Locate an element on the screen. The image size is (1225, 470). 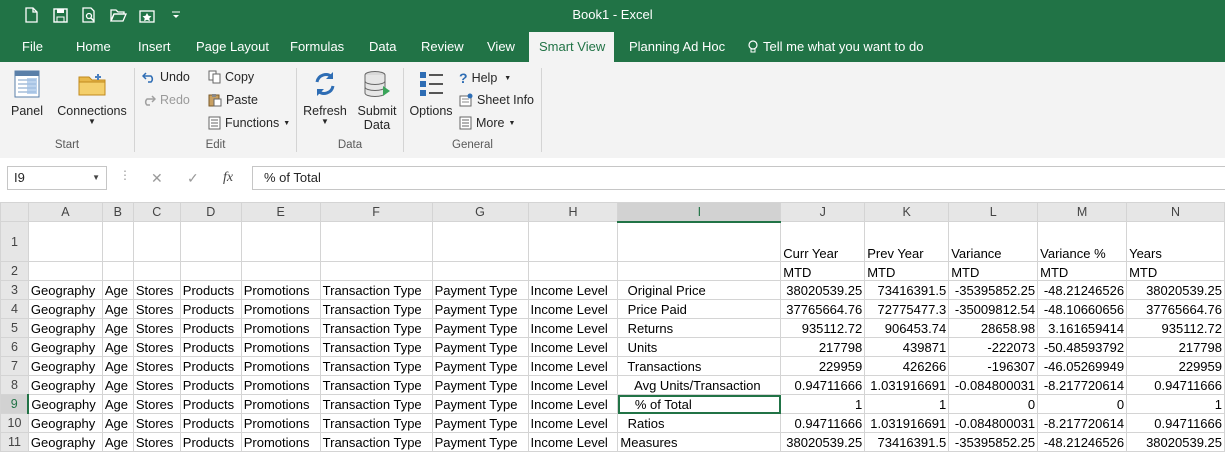
cell-n9: 1 is located at coordinates (1175, 404).